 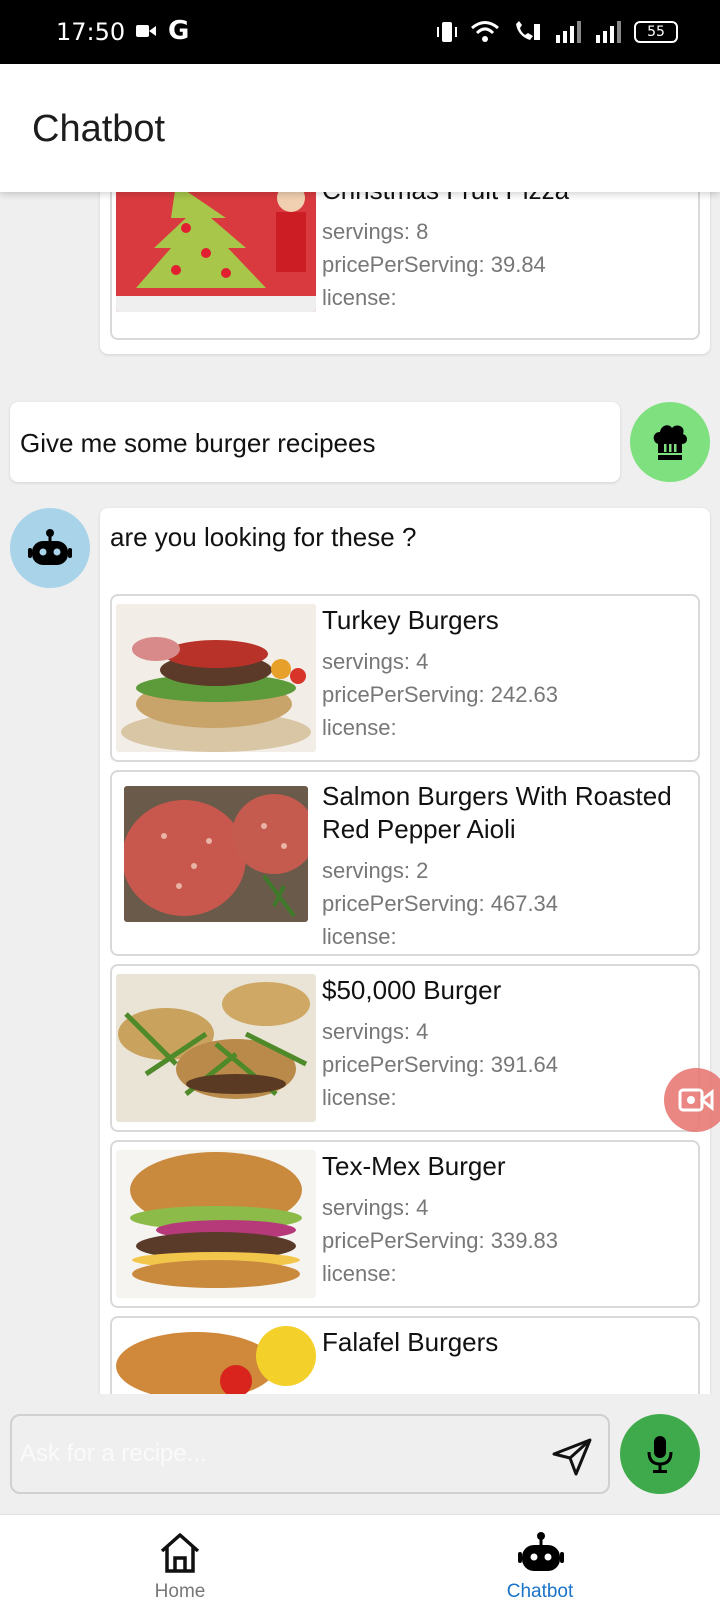 What do you see at coordinates (447, 32) in the screenshot?
I see `vibrate-icon` at bounding box center [447, 32].